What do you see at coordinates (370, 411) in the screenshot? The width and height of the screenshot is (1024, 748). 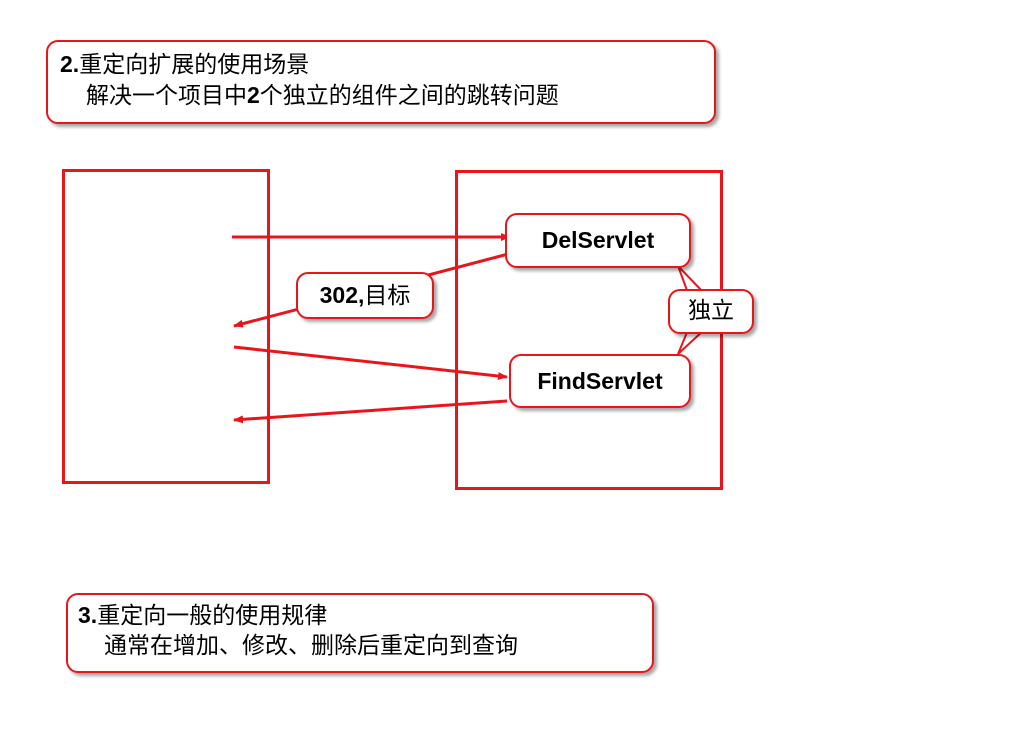 I see `findservlet-response-arrow` at bounding box center [370, 411].